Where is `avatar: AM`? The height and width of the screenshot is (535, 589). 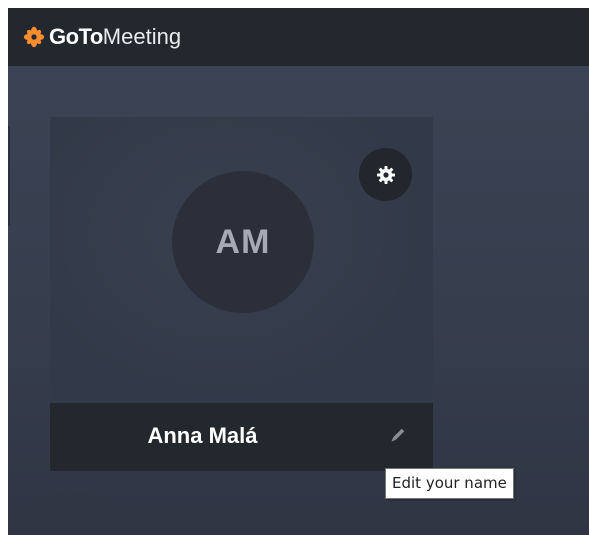
avatar: AM is located at coordinates (243, 242).